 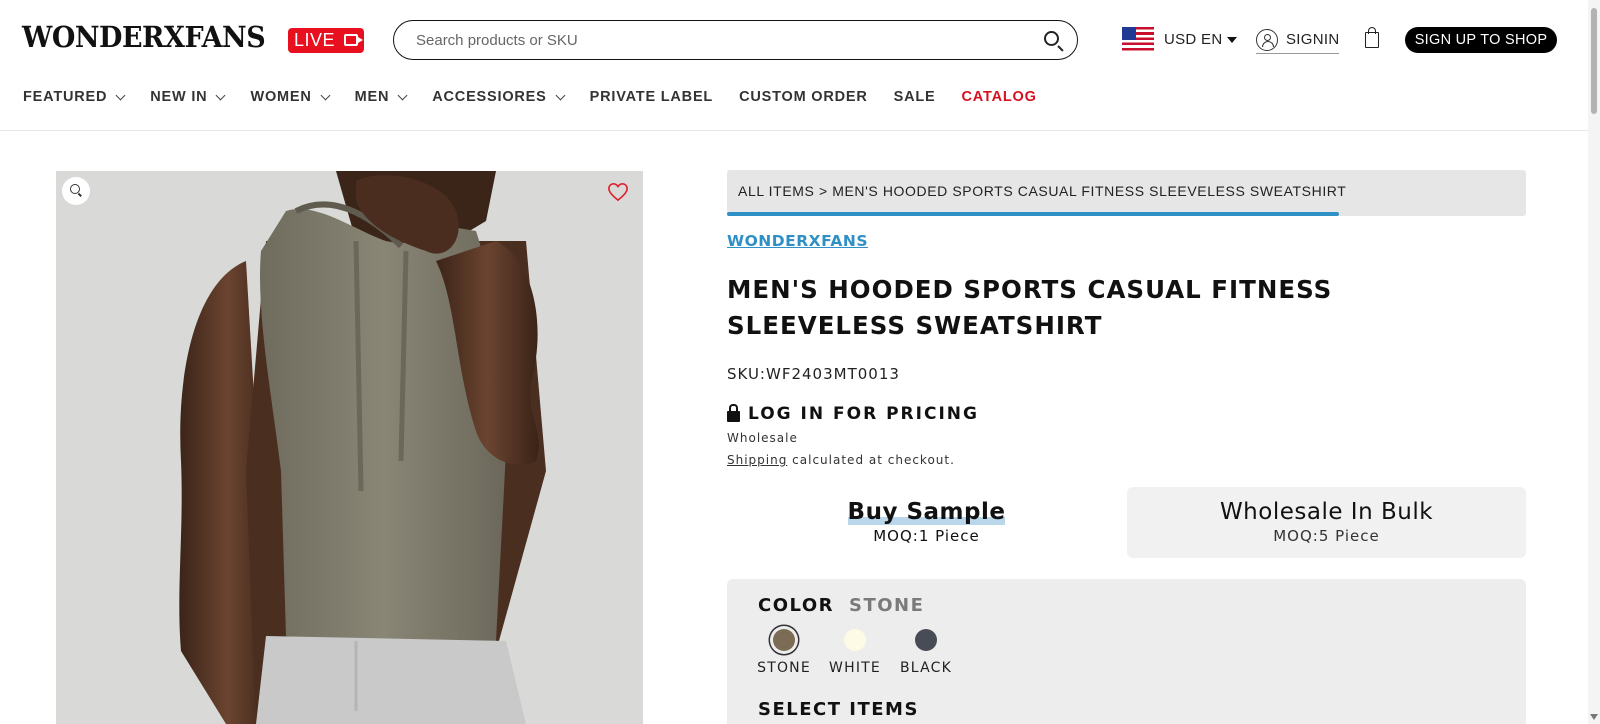 I want to click on nav-item-label: CUSTOM ORDER, so click(x=803, y=97).